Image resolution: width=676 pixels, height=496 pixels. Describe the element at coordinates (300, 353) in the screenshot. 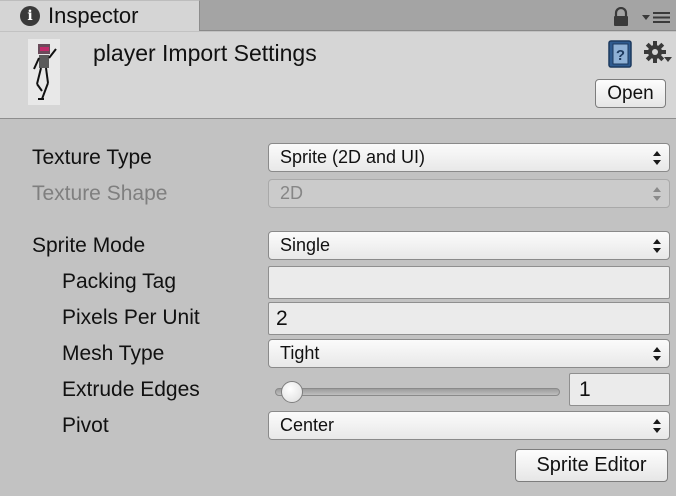

I see `mesh-type-value: Tight` at that location.